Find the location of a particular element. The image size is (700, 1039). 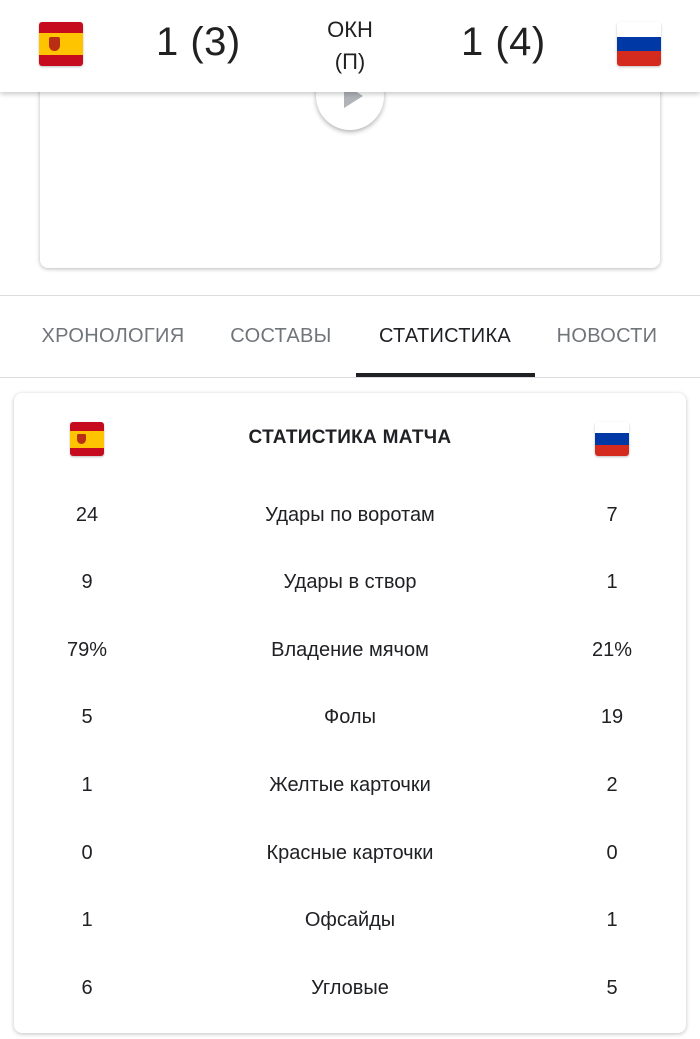

stat-row-red-cards: 0 Красные карточки 0 is located at coordinates (350, 853).